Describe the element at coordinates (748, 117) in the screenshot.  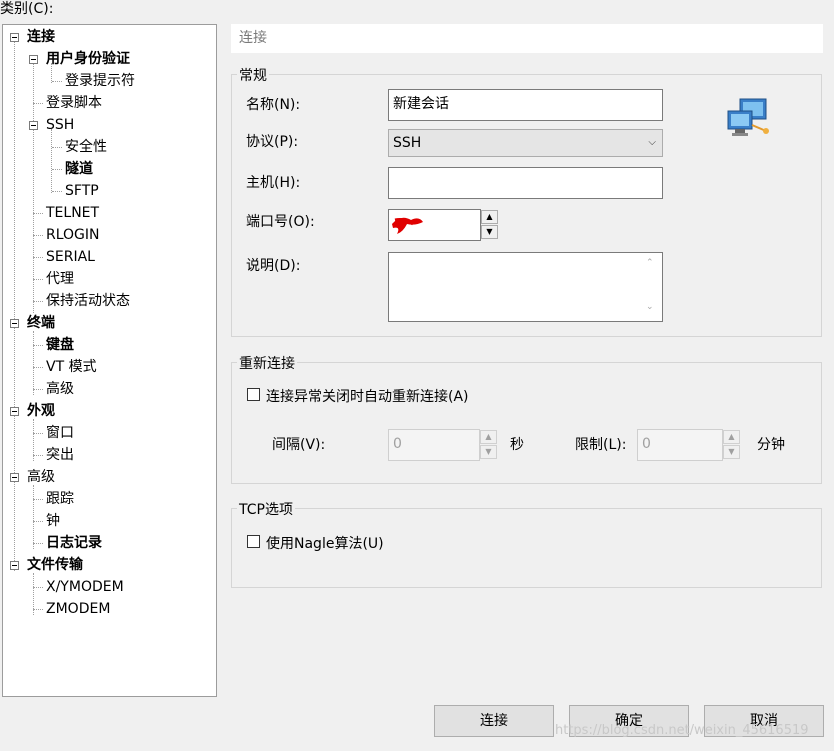
I see `computer-network-icon` at that location.